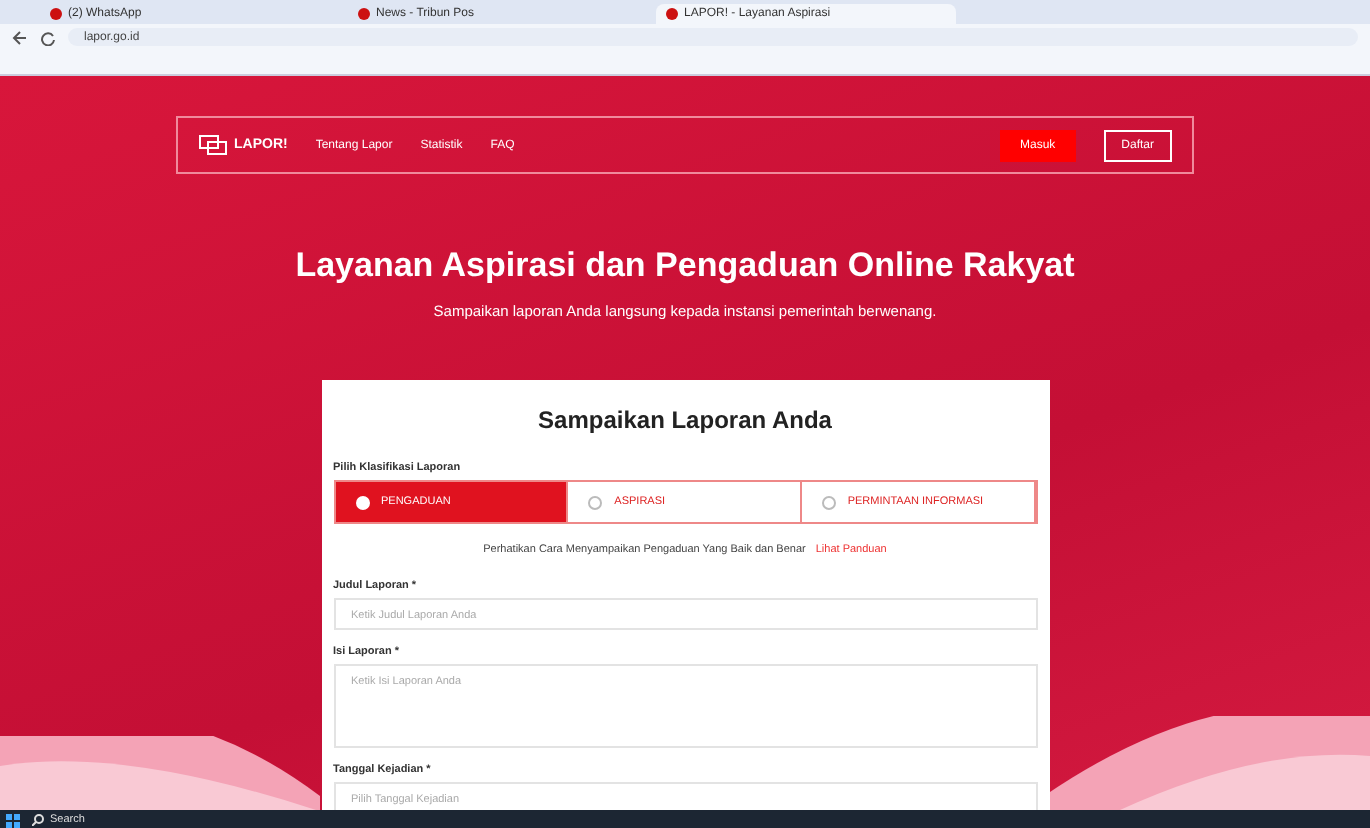 Image resolution: width=1370 pixels, height=828 pixels. Describe the element at coordinates (685, 420) in the screenshot. I see `form-title: Sampaikan Laporan Anda` at that location.